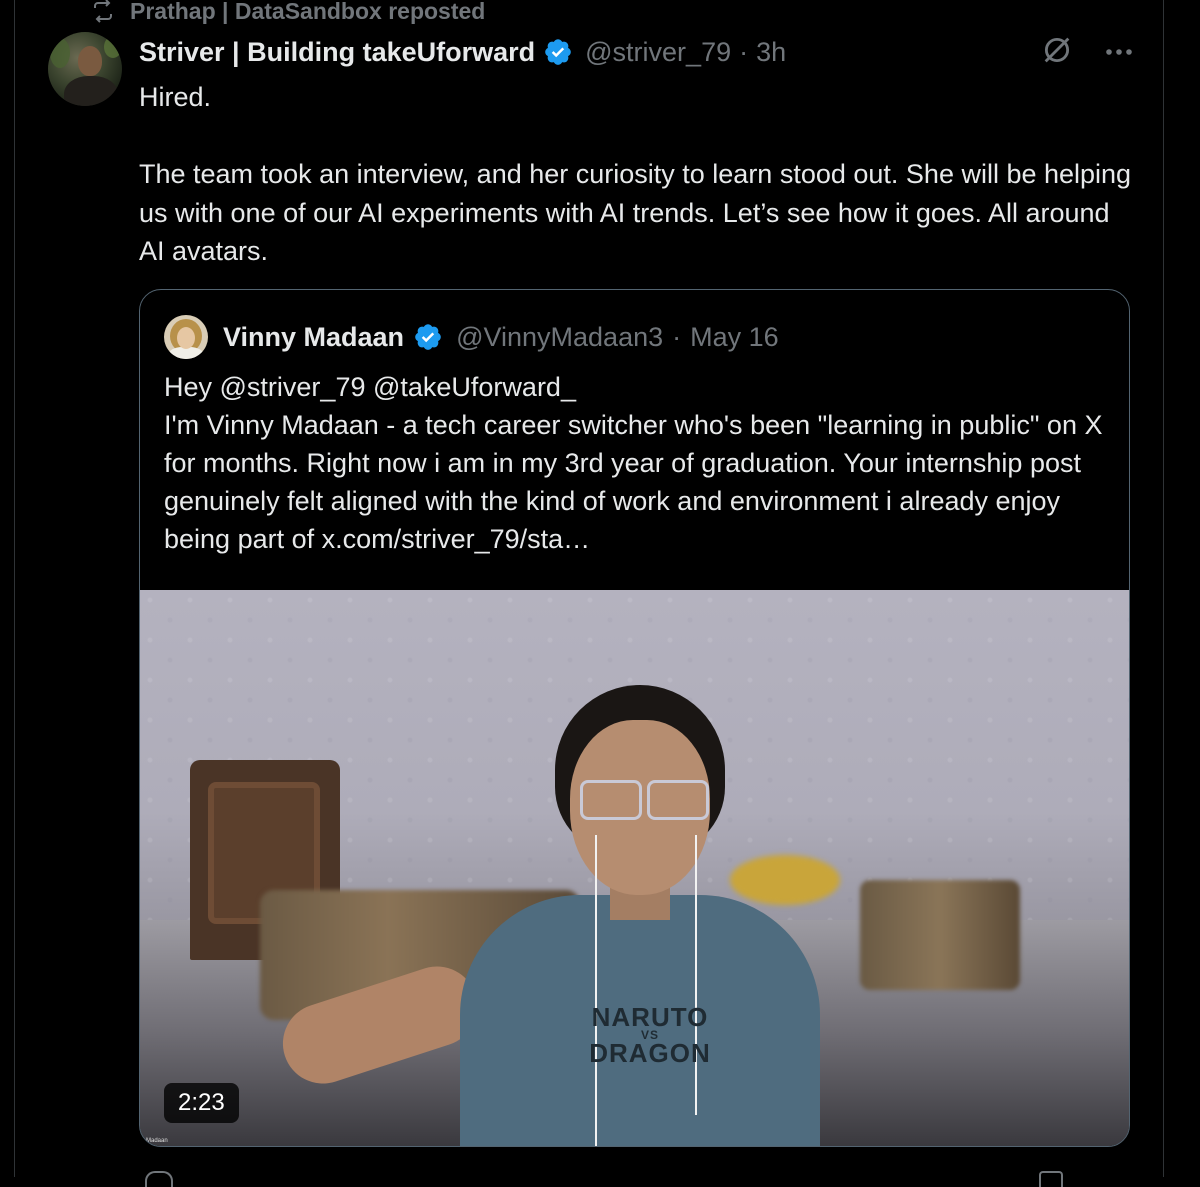 This screenshot has width=1200, height=1187. Describe the element at coordinates (1057, 52) in the screenshot. I see `grok-icon` at that location.